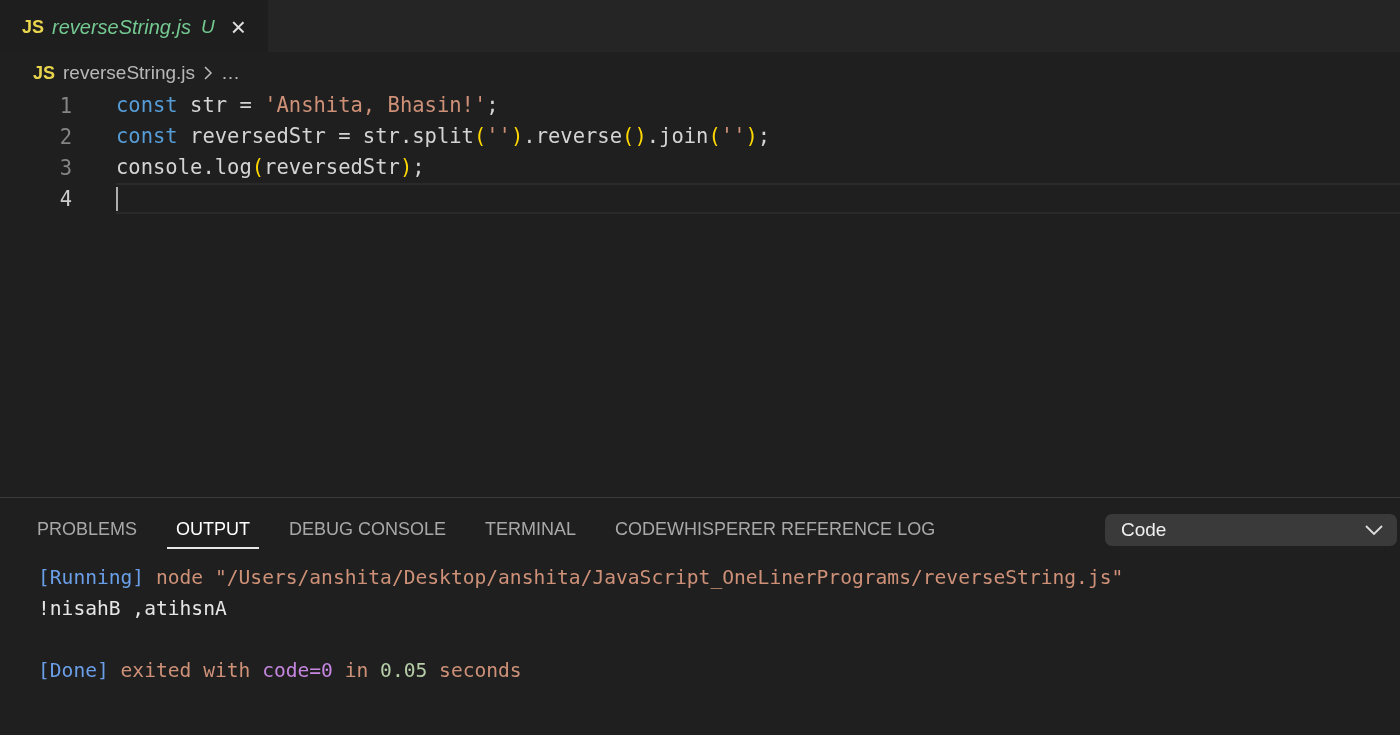  What do you see at coordinates (208, 73) in the screenshot?
I see `chevron-right-icon` at bounding box center [208, 73].